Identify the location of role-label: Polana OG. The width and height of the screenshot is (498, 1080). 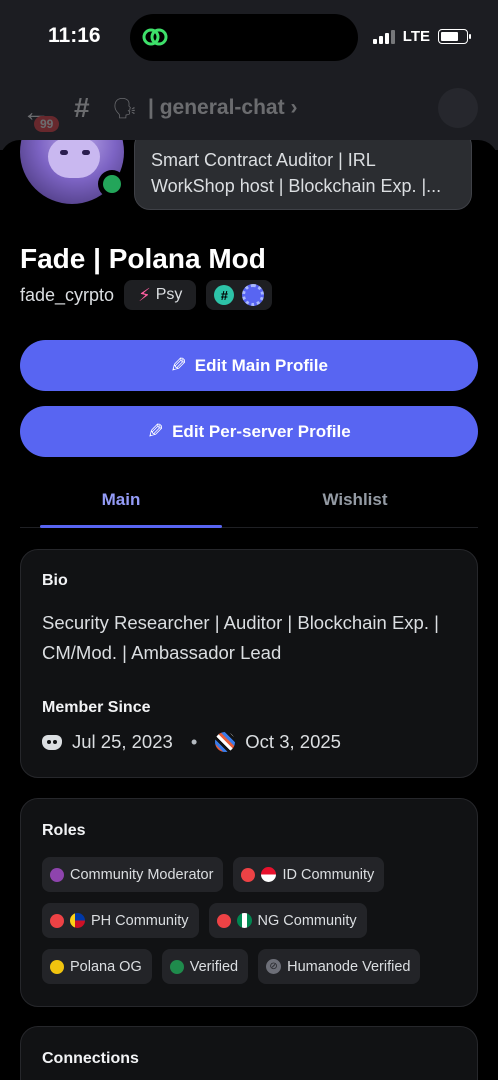
(106, 966).